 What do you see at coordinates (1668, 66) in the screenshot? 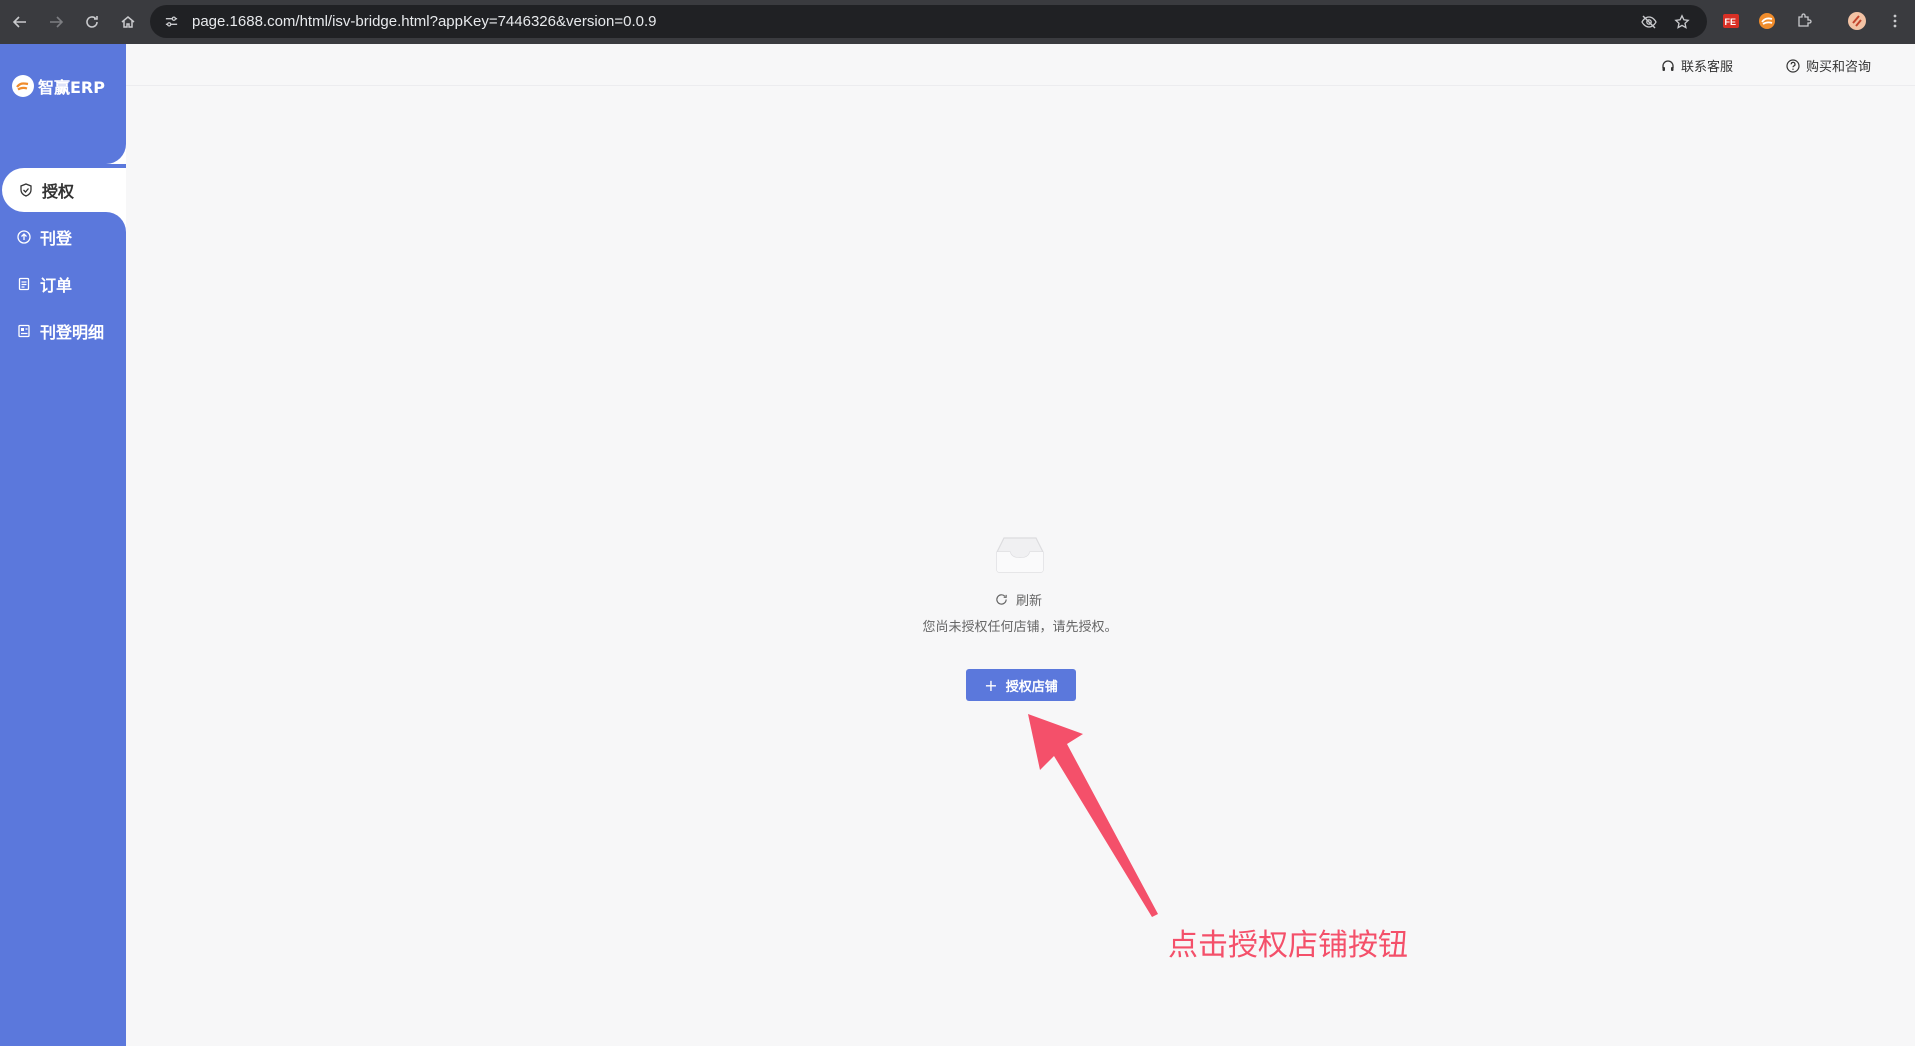
I see `headset-icon` at bounding box center [1668, 66].